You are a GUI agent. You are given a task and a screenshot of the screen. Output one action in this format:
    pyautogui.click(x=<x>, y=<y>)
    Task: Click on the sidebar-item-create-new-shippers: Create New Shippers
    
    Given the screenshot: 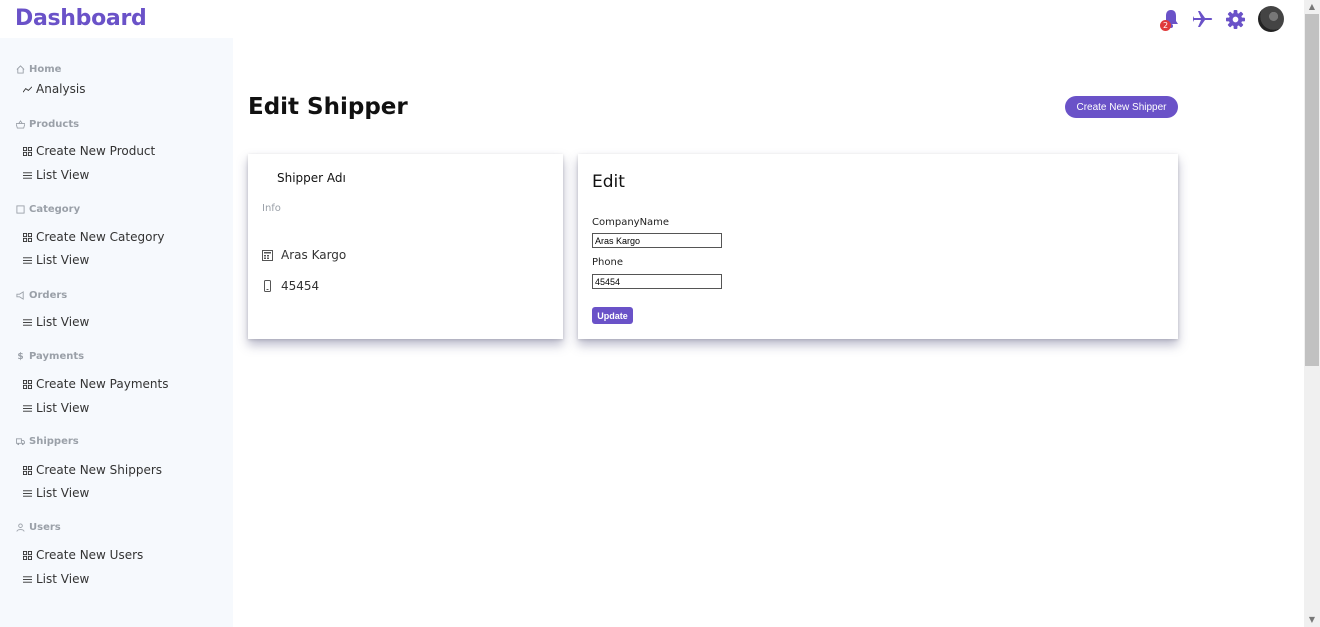 What is the action you would take?
    pyautogui.click(x=92, y=470)
    